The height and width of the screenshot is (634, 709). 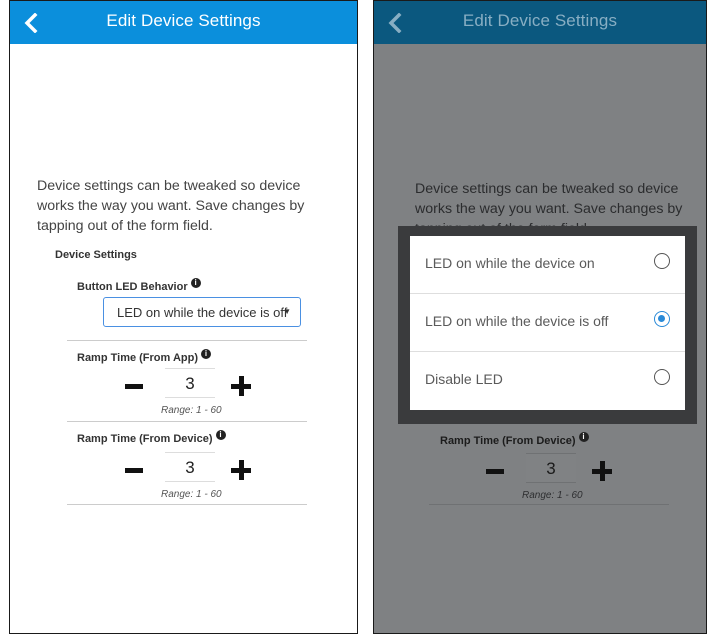 What do you see at coordinates (287, 311) in the screenshot?
I see `dropdown-caret-icon: ▼` at bounding box center [287, 311].